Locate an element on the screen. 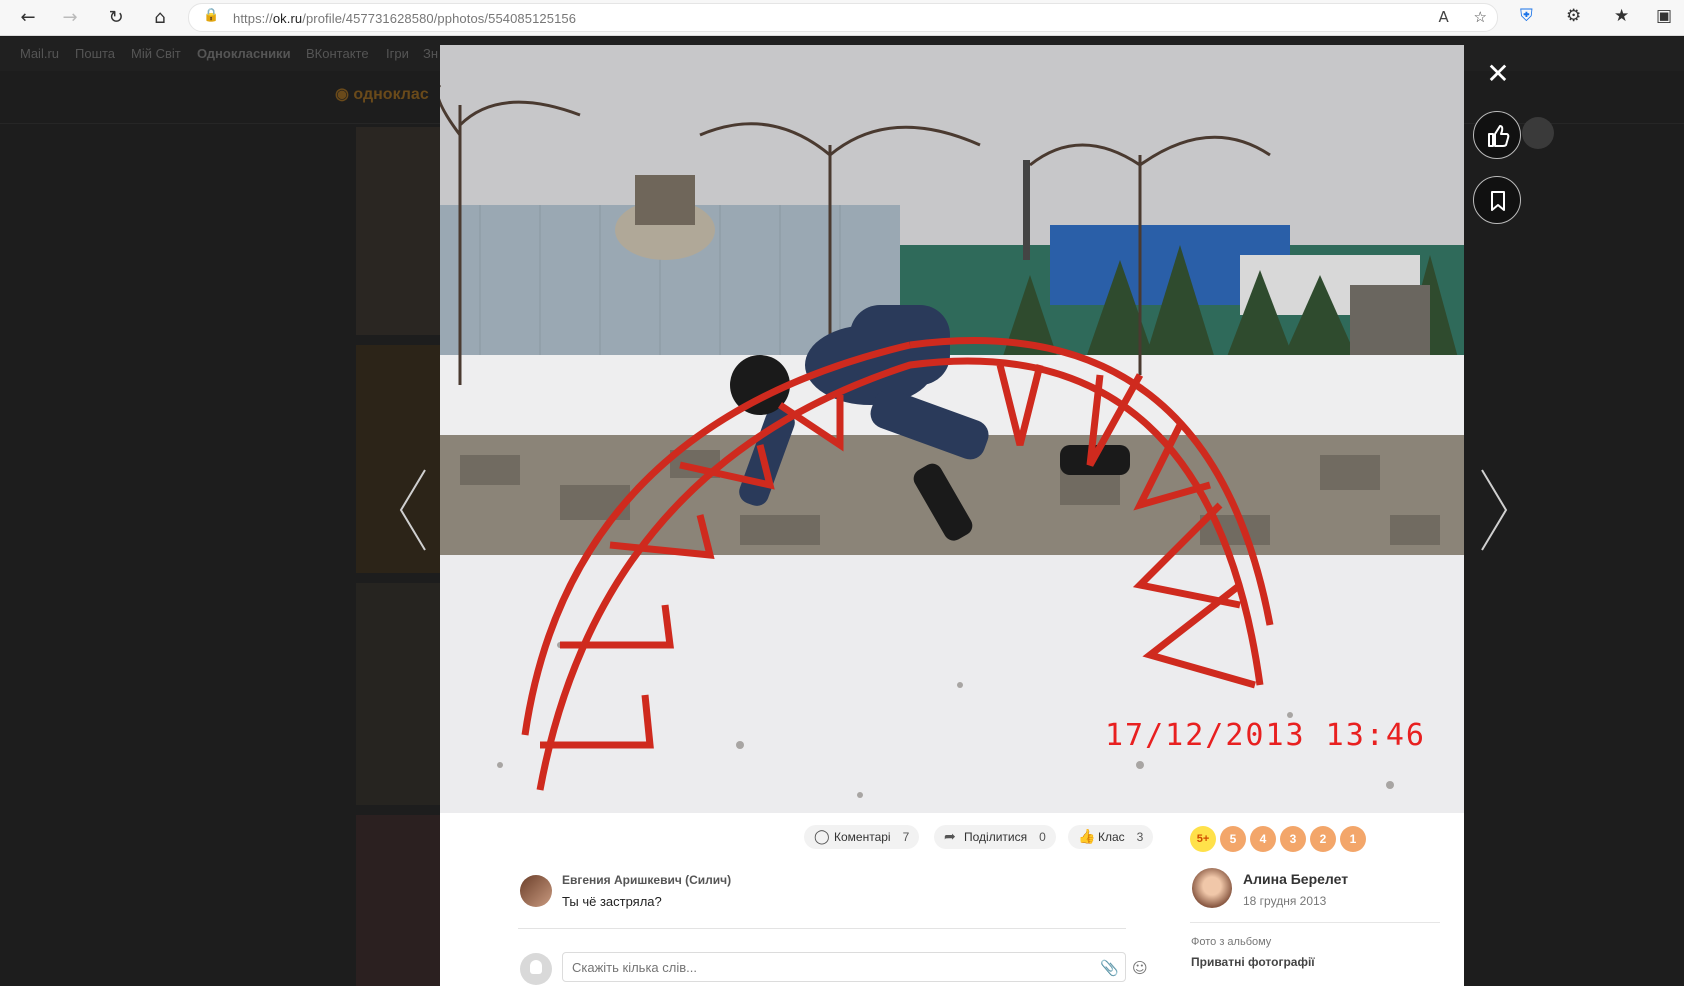  forward-icon: → is located at coordinates (70, 18).